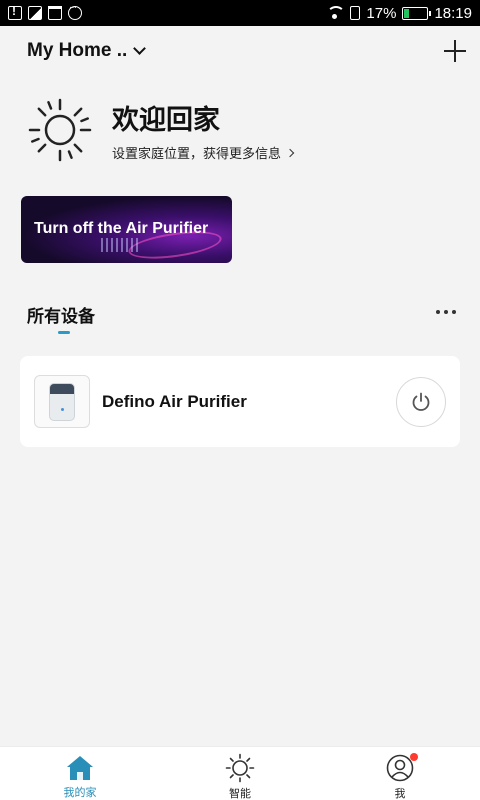 This screenshot has height=800, width=480. I want to click on set-location-link: 设置家庭位置，获得更多信息, so click(203, 152).